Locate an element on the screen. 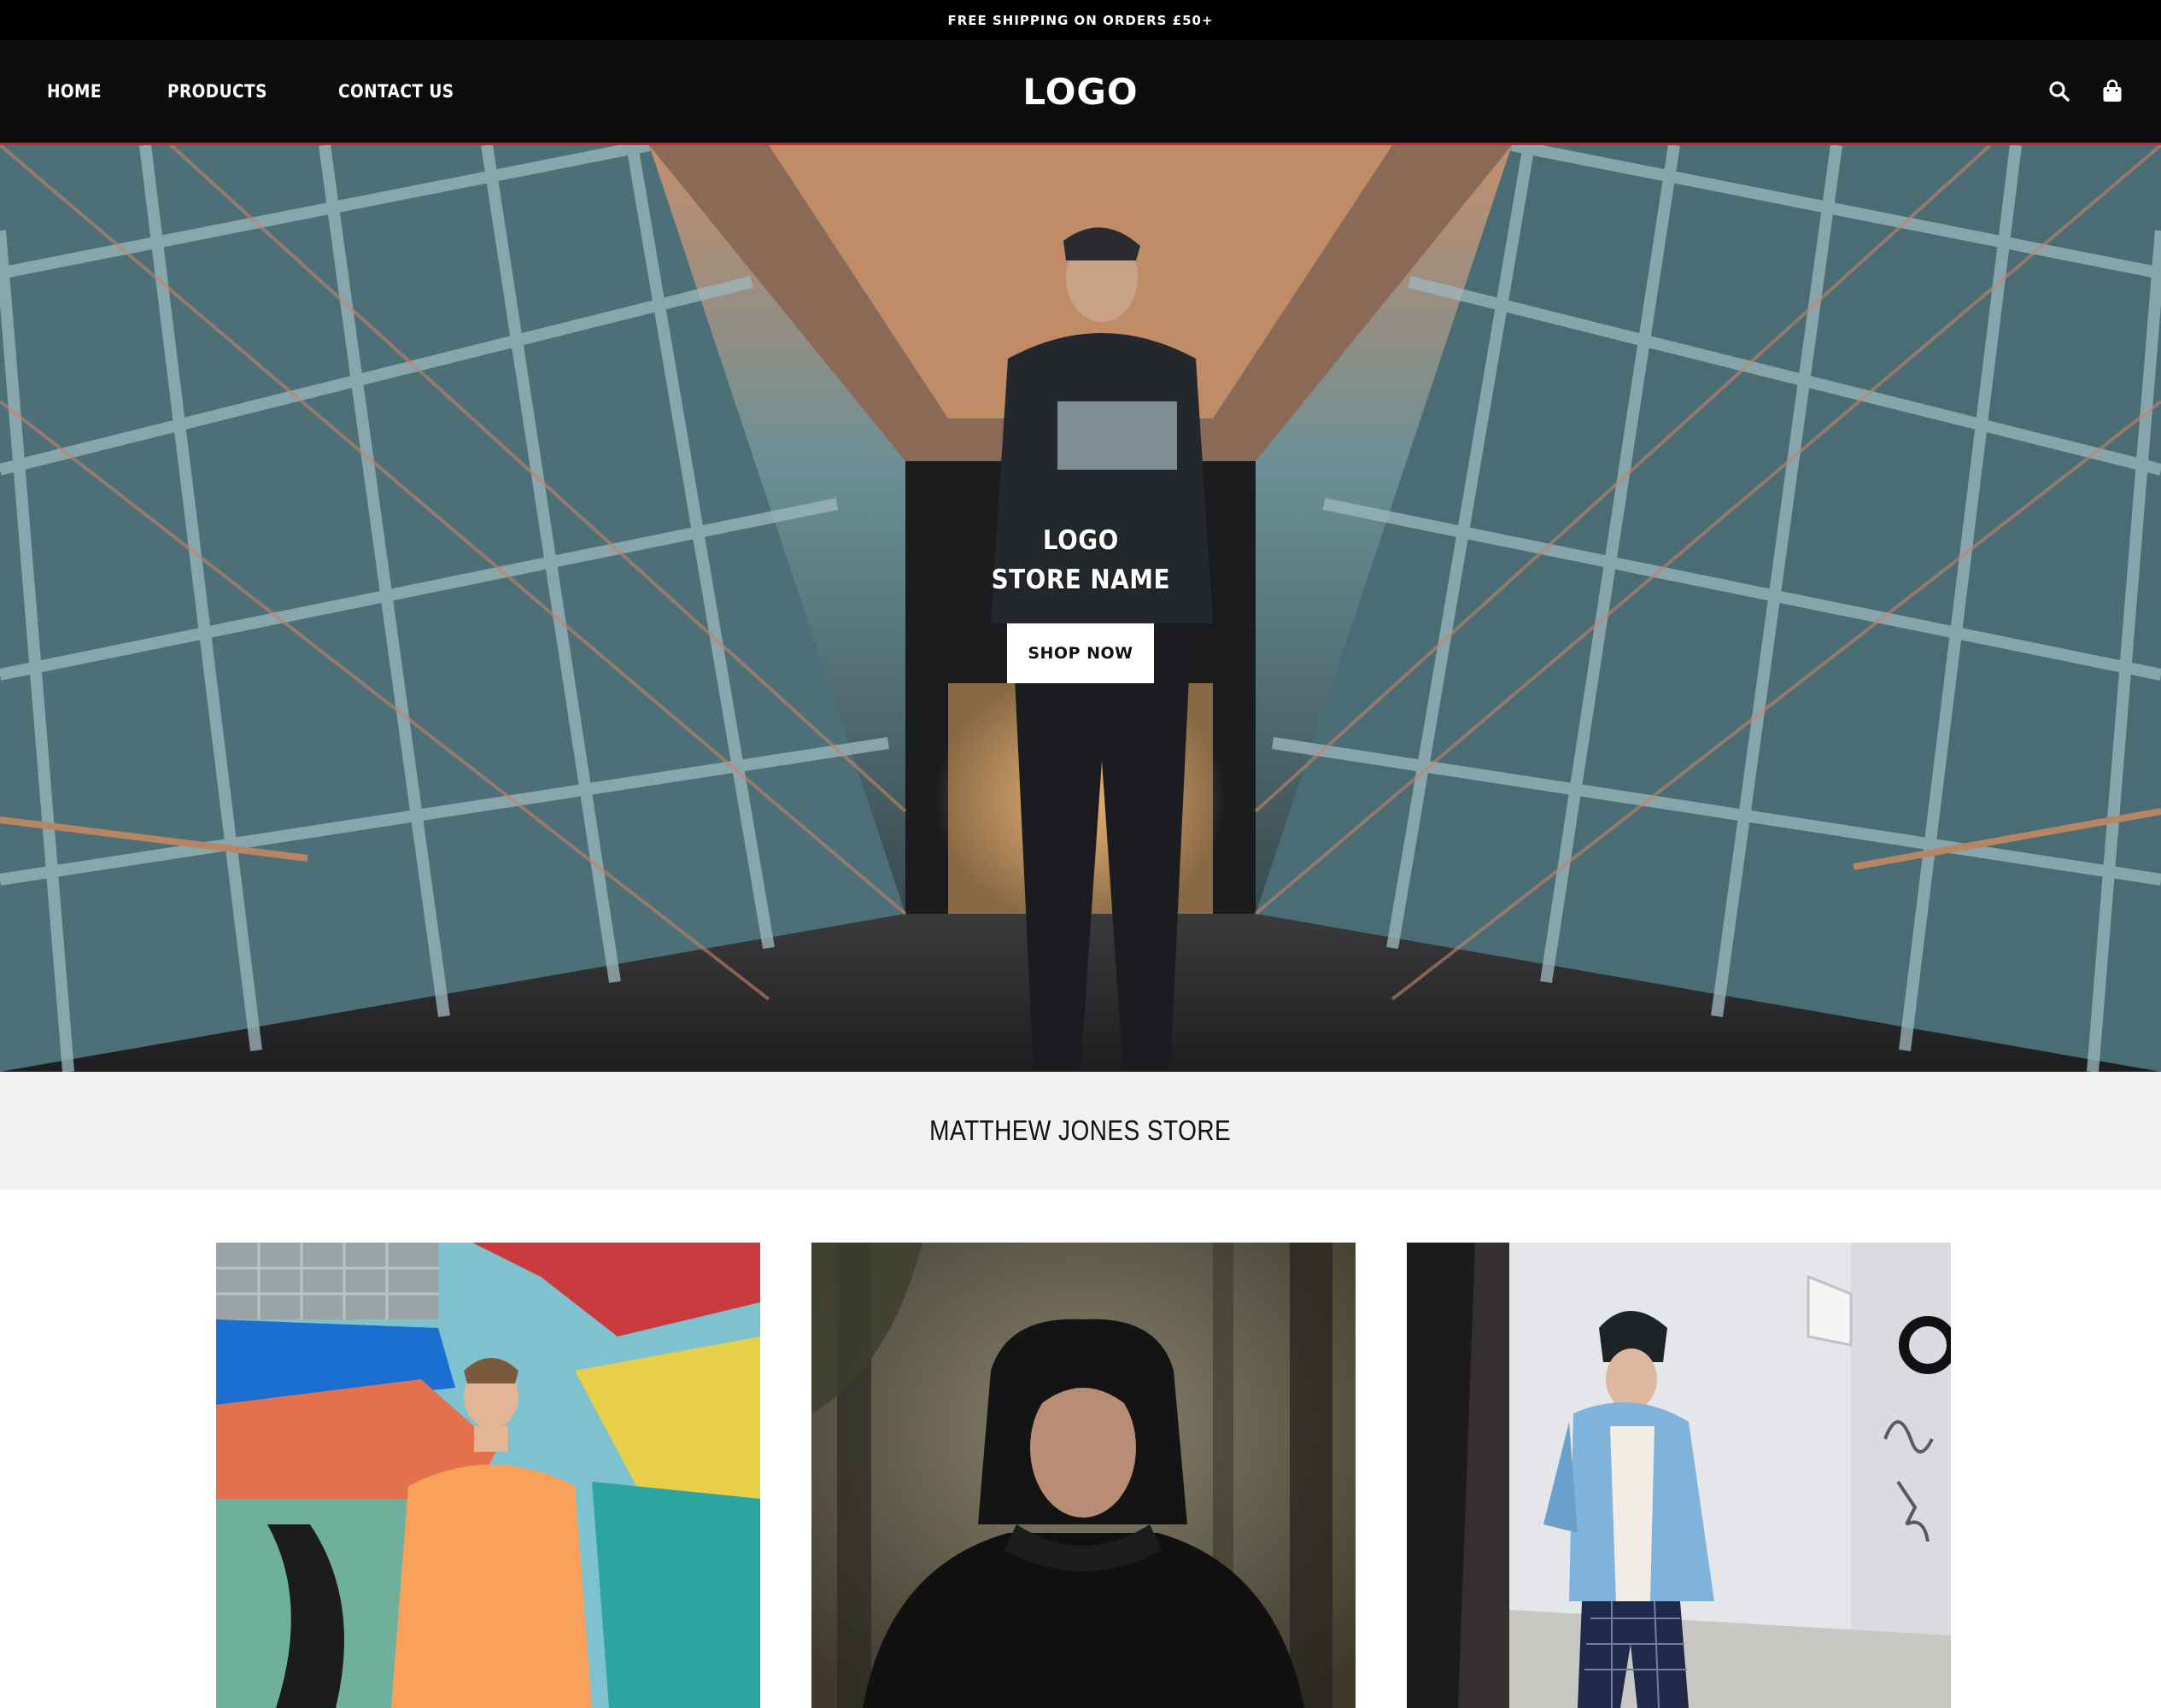 This screenshot has width=2161, height=1708. hero-title-line2: STORE NAME is located at coordinates (1080, 579).